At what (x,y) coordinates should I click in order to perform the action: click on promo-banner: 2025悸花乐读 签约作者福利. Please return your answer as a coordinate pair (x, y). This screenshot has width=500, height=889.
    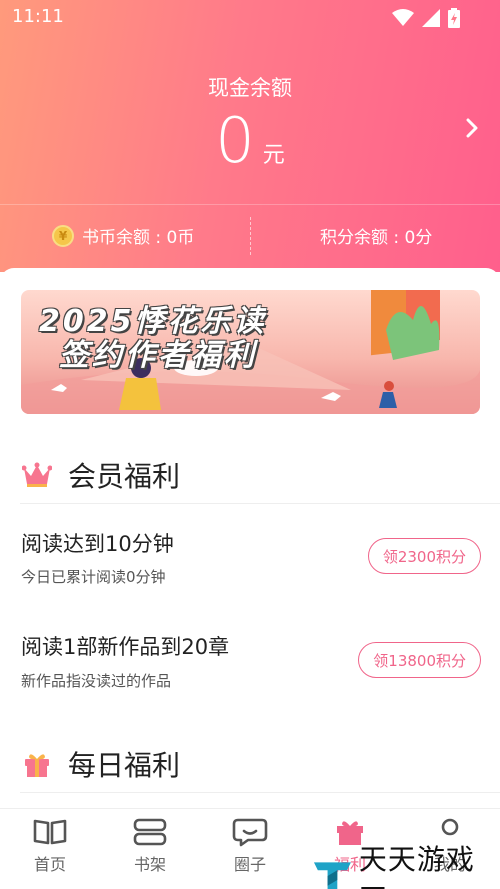
    Looking at the image, I should click on (250, 352).